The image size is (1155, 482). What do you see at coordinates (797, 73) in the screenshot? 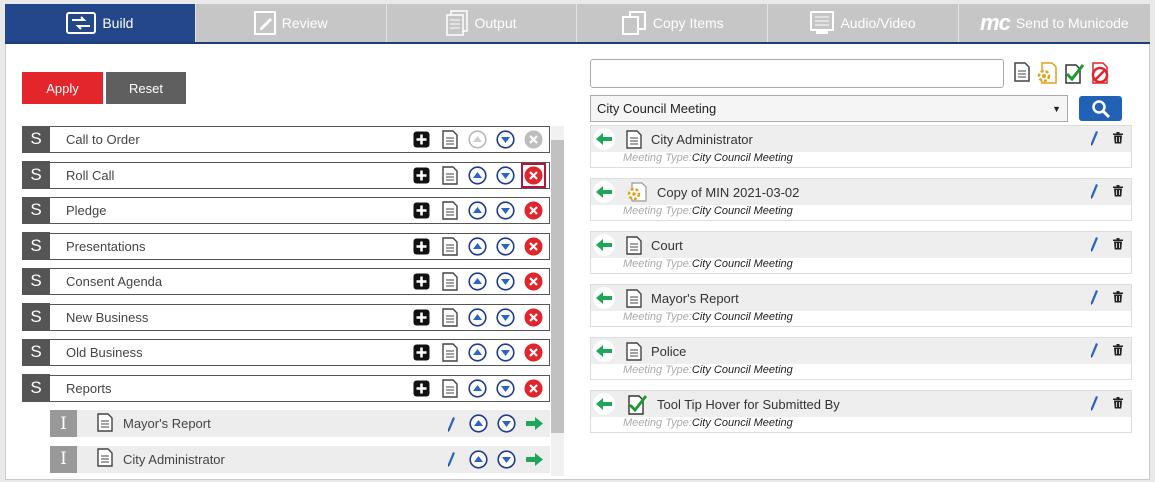
I see `search-input` at bounding box center [797, 73].